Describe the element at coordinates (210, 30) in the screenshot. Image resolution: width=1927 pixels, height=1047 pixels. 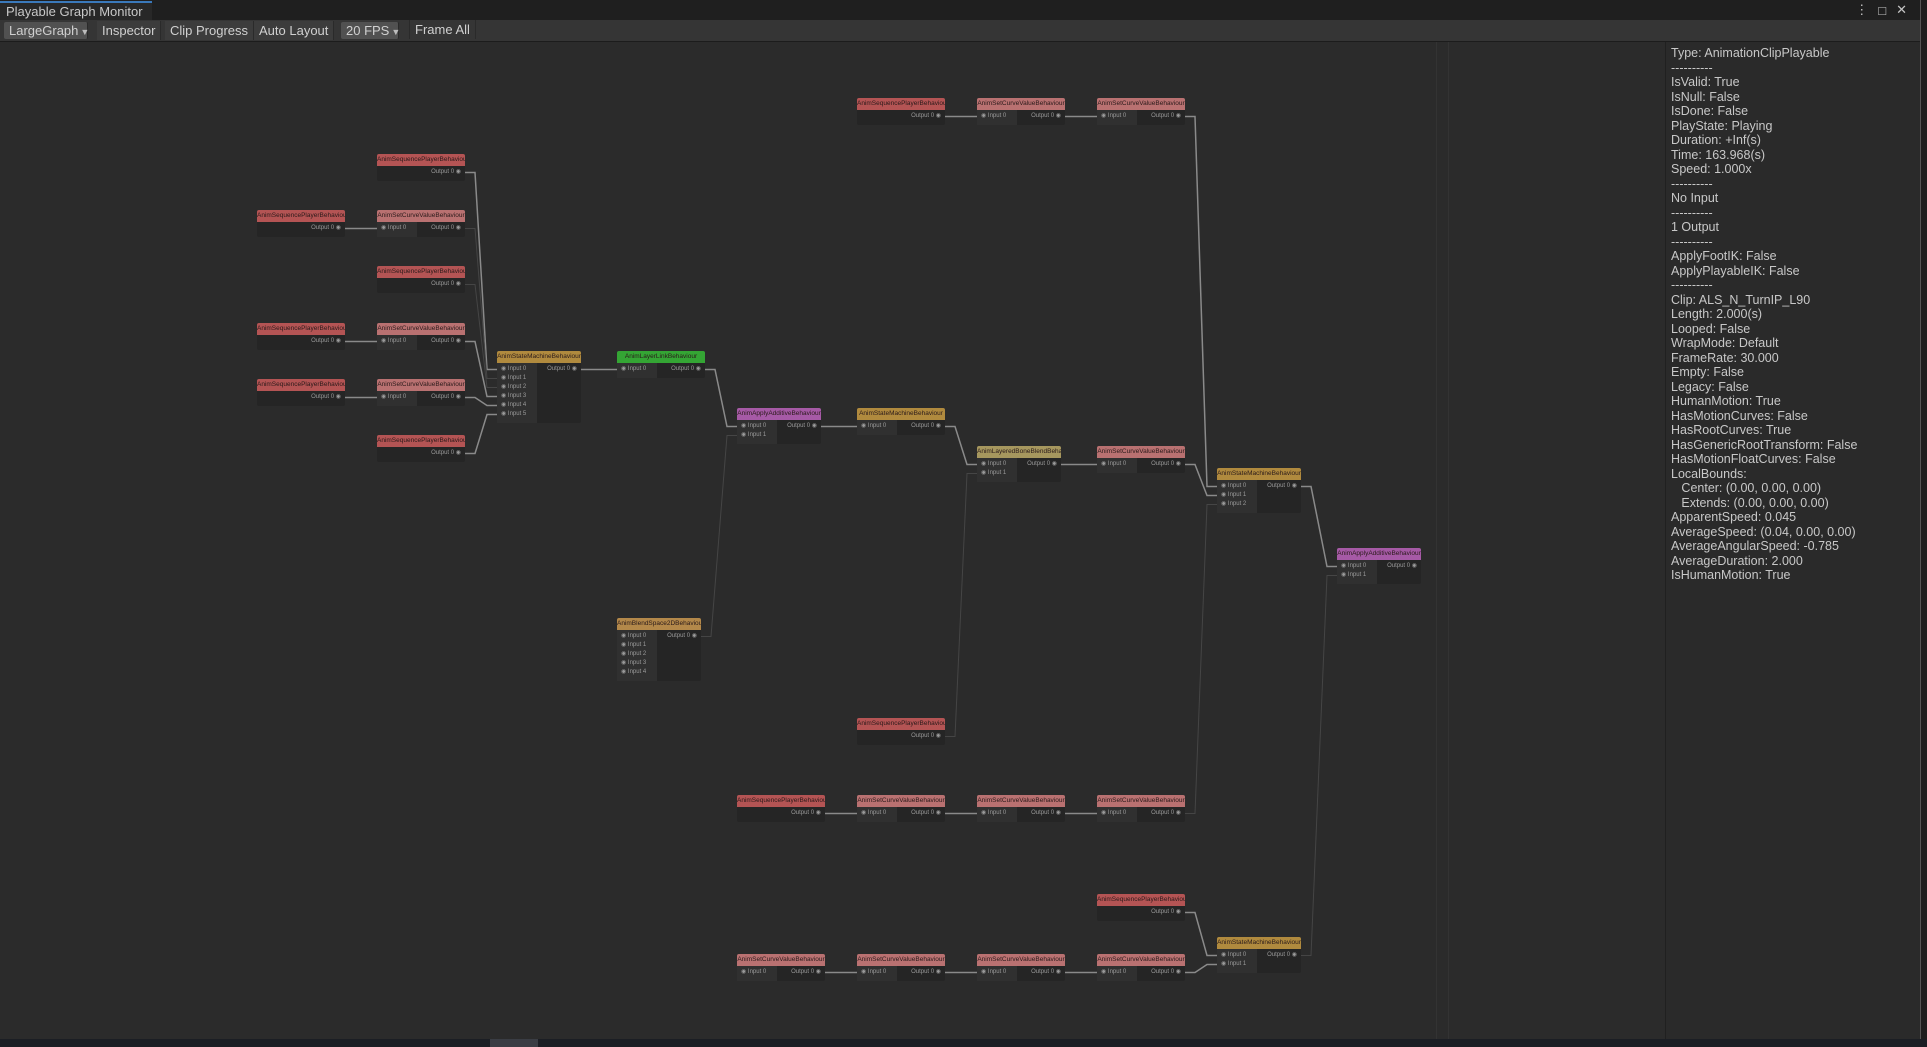
I see `clip-progress-toggle: Clip Progress` at that location.